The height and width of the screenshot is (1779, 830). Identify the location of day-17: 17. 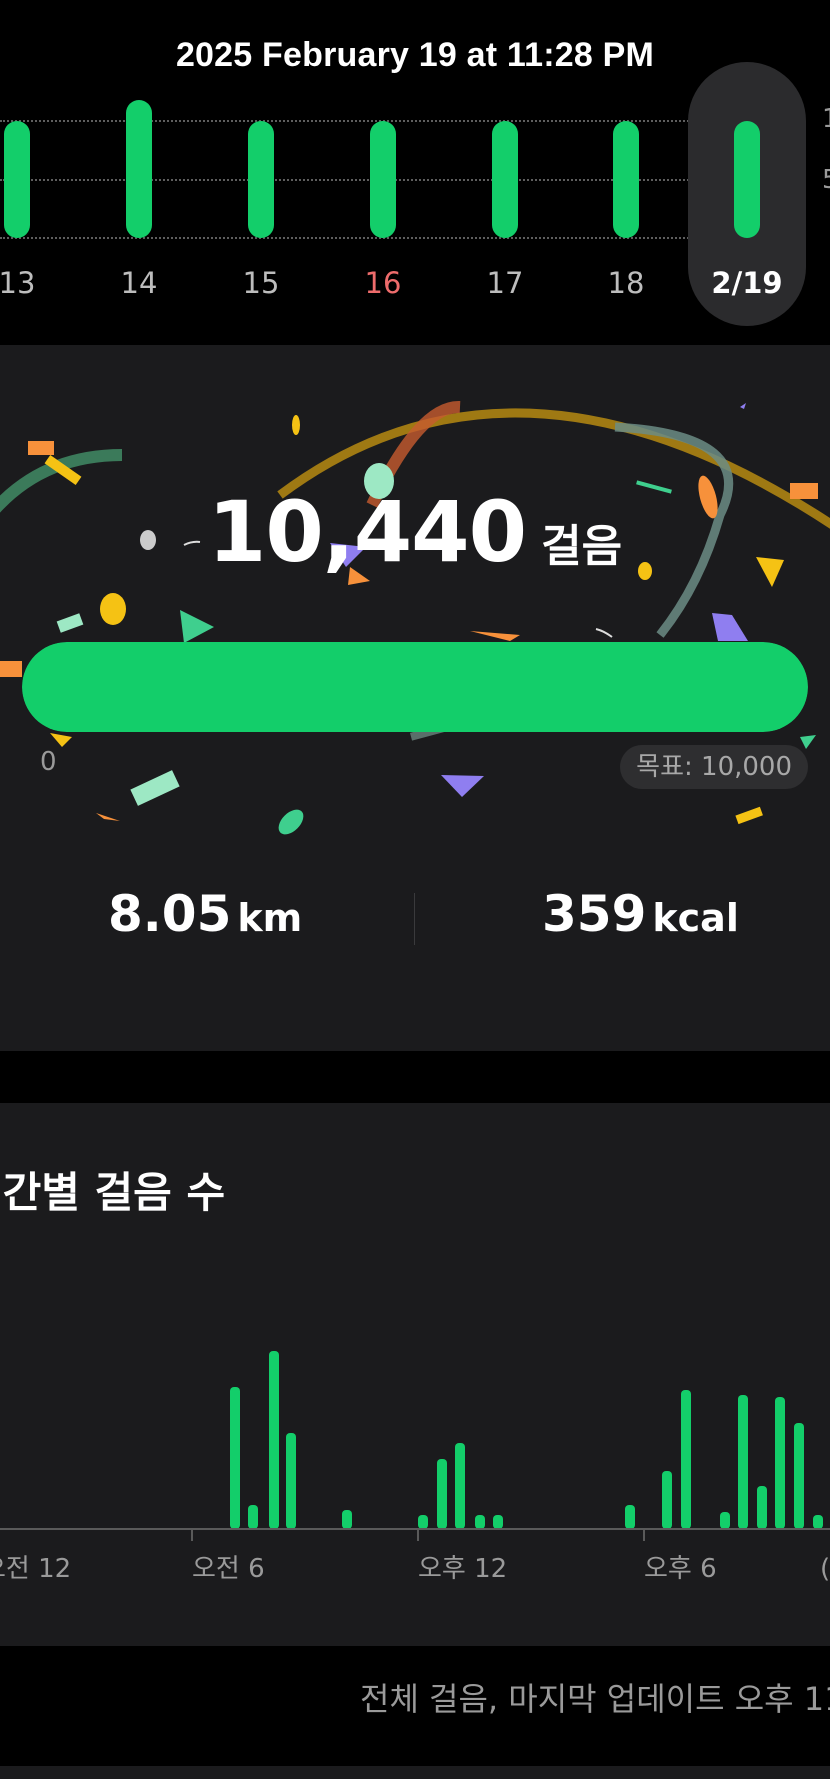
(505, 205).